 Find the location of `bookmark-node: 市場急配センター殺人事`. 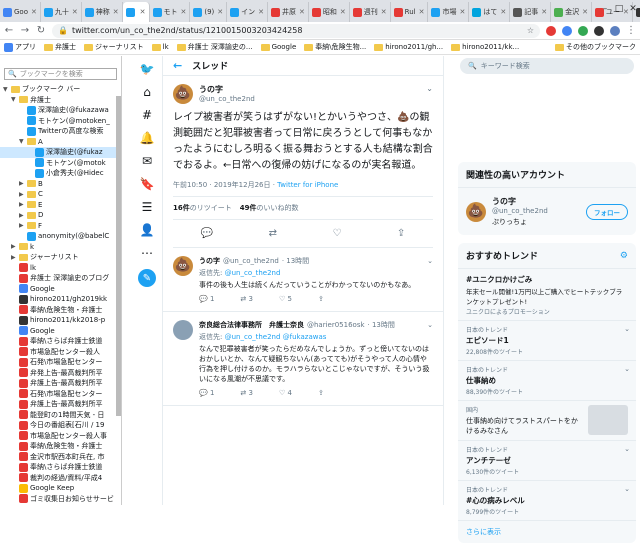

bookmark-node: 市場急配センター殺人事 is located at coordinates (60, 436).